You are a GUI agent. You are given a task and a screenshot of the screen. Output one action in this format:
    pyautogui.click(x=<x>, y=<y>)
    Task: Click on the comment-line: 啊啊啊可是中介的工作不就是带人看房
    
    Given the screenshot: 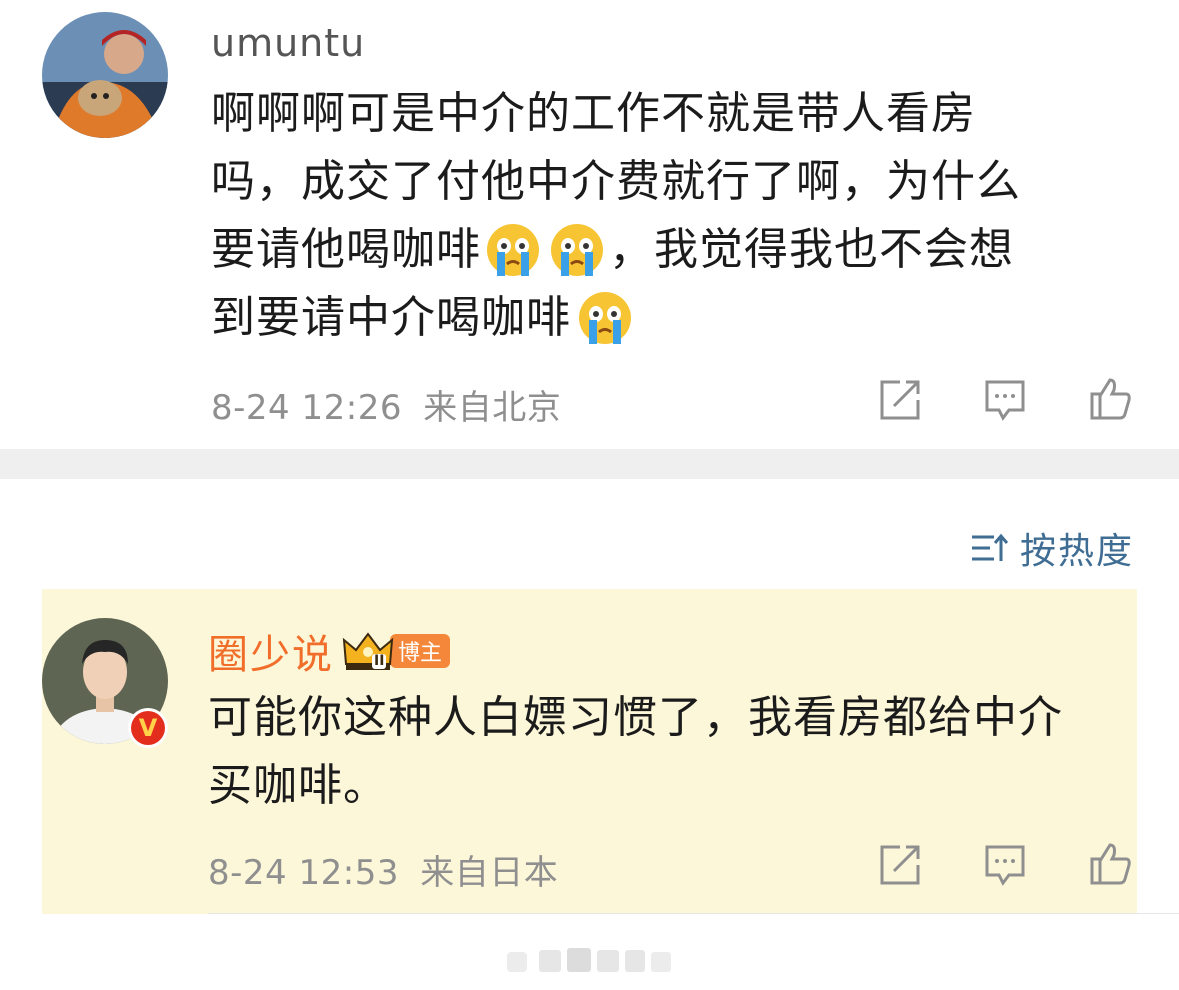 What is the action you would take?
    pyautogui.click(x=593, y=113)
    